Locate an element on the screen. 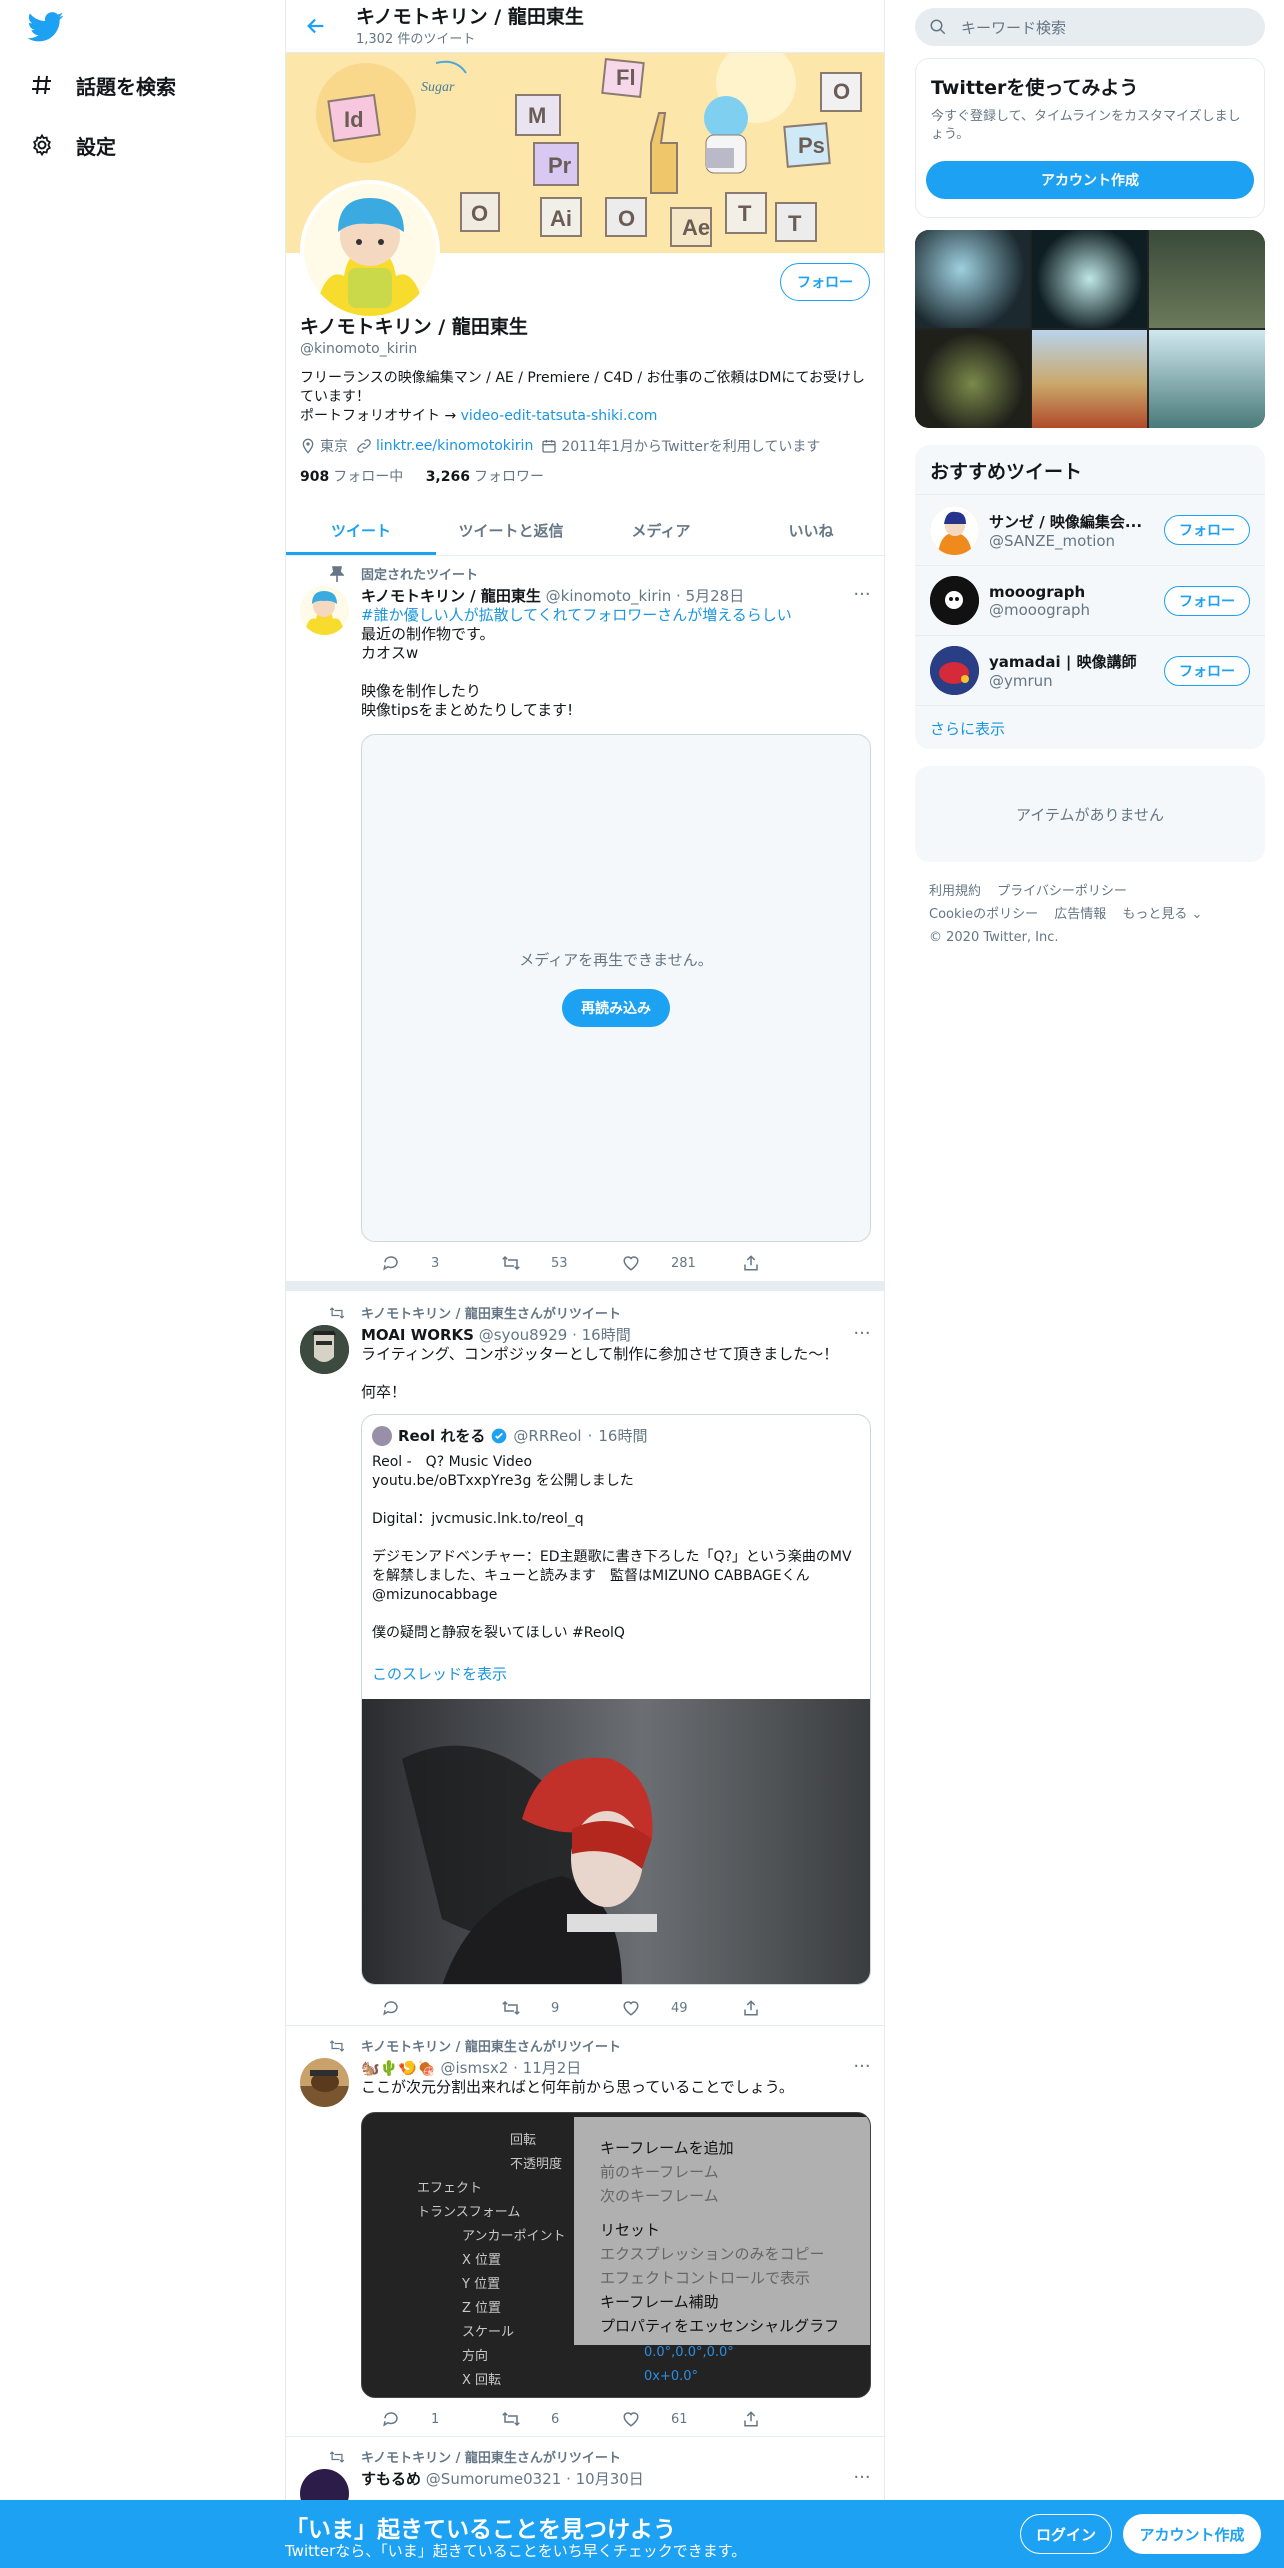 Image resolution: width=1284 pixels, height=2568 pixels. location-pin-icon is located at coordinates (308, 446).